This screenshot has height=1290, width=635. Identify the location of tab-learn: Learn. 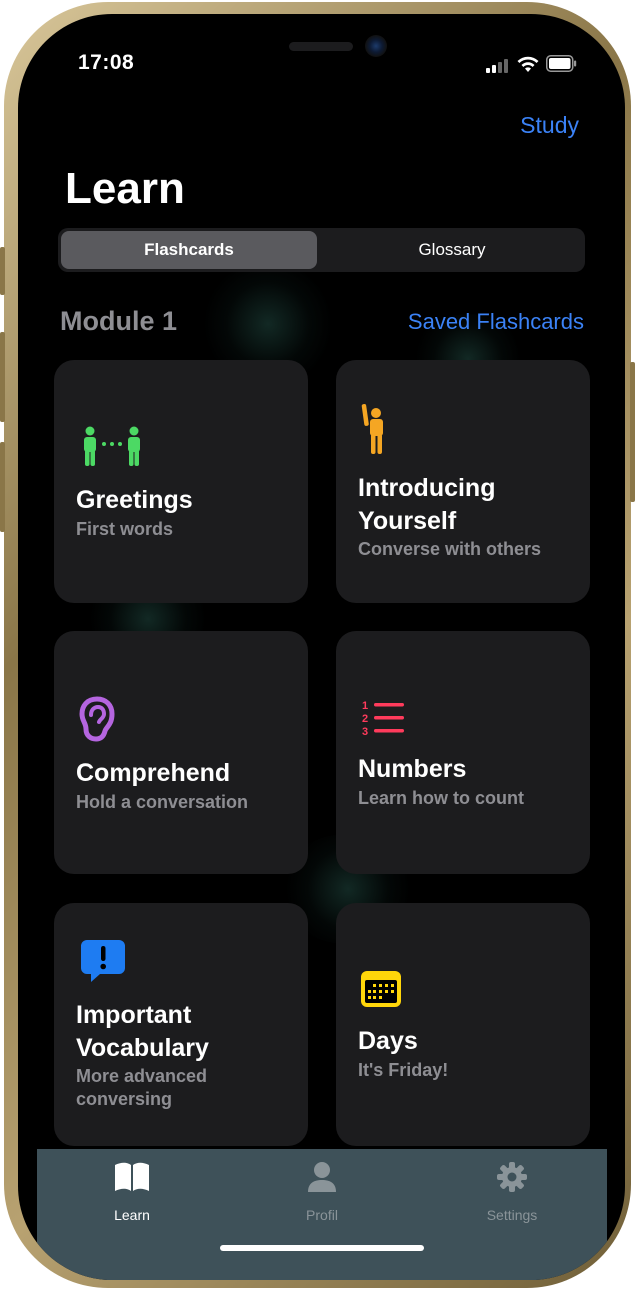
(132, 1189).